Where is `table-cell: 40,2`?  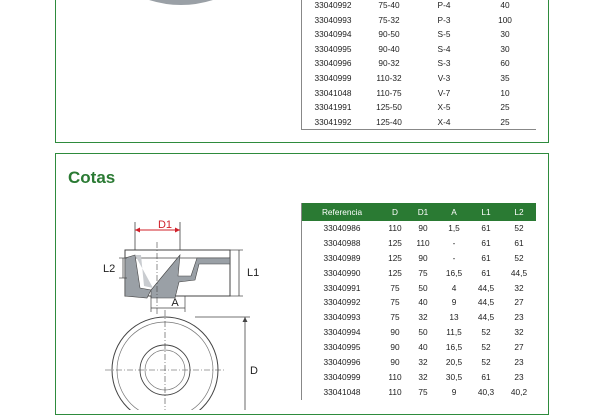
table-cell: 40,2 is located at coordinates (519, 391).